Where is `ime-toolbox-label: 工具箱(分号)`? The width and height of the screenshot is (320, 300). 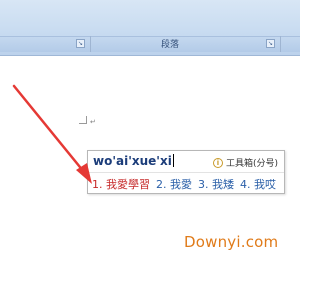 ime-toolbox-label: 工具箱(分号) is located at coordinates (251, 164).